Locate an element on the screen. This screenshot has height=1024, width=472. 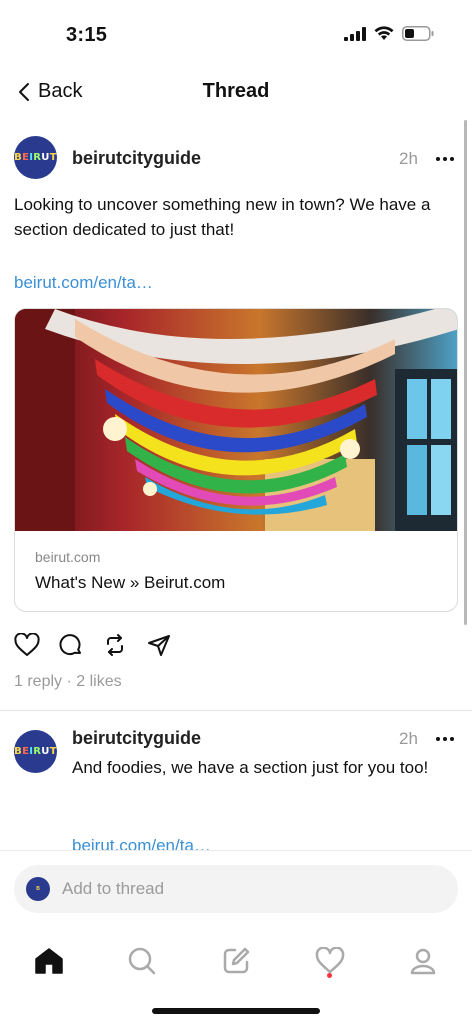
tab-activity is located at coordinates (330, 961).